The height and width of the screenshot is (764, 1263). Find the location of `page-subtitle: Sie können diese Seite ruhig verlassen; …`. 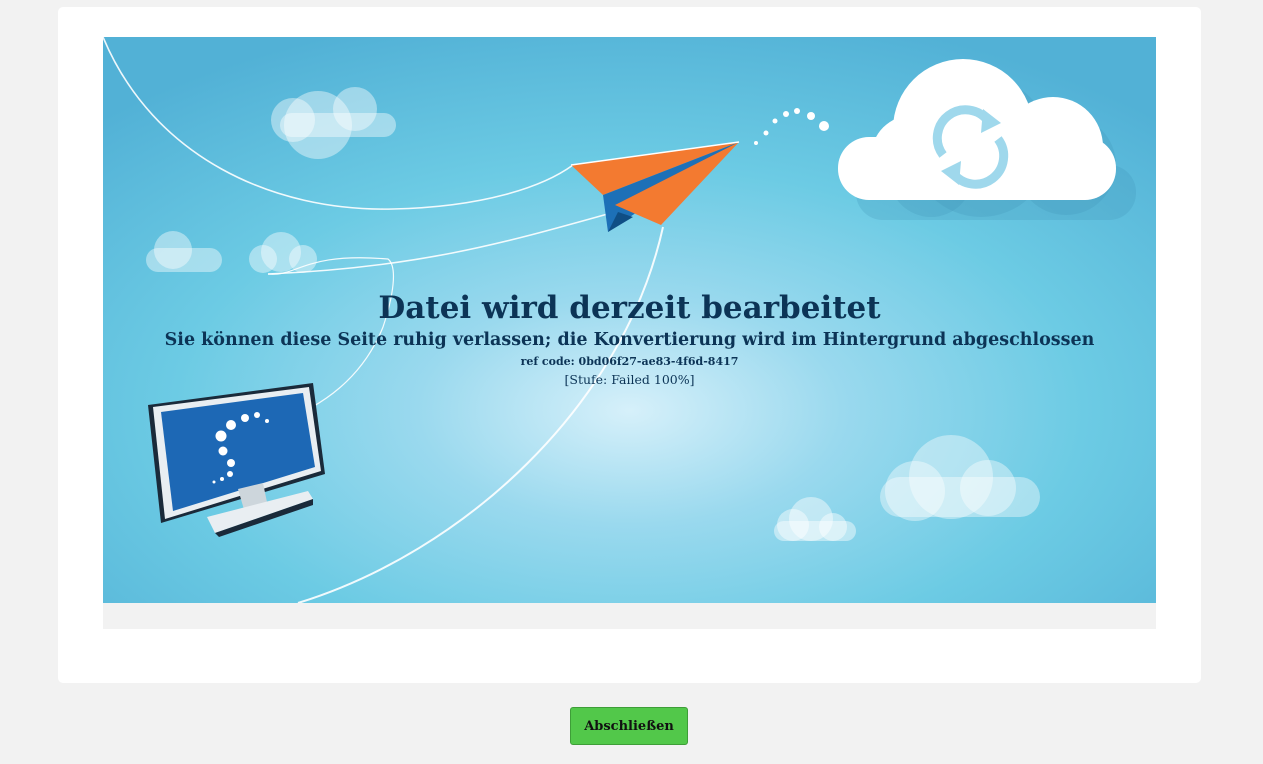

page-subtitle: Sie können diese Seite ruhig verlassen; … is located at coordinates (629, 340).